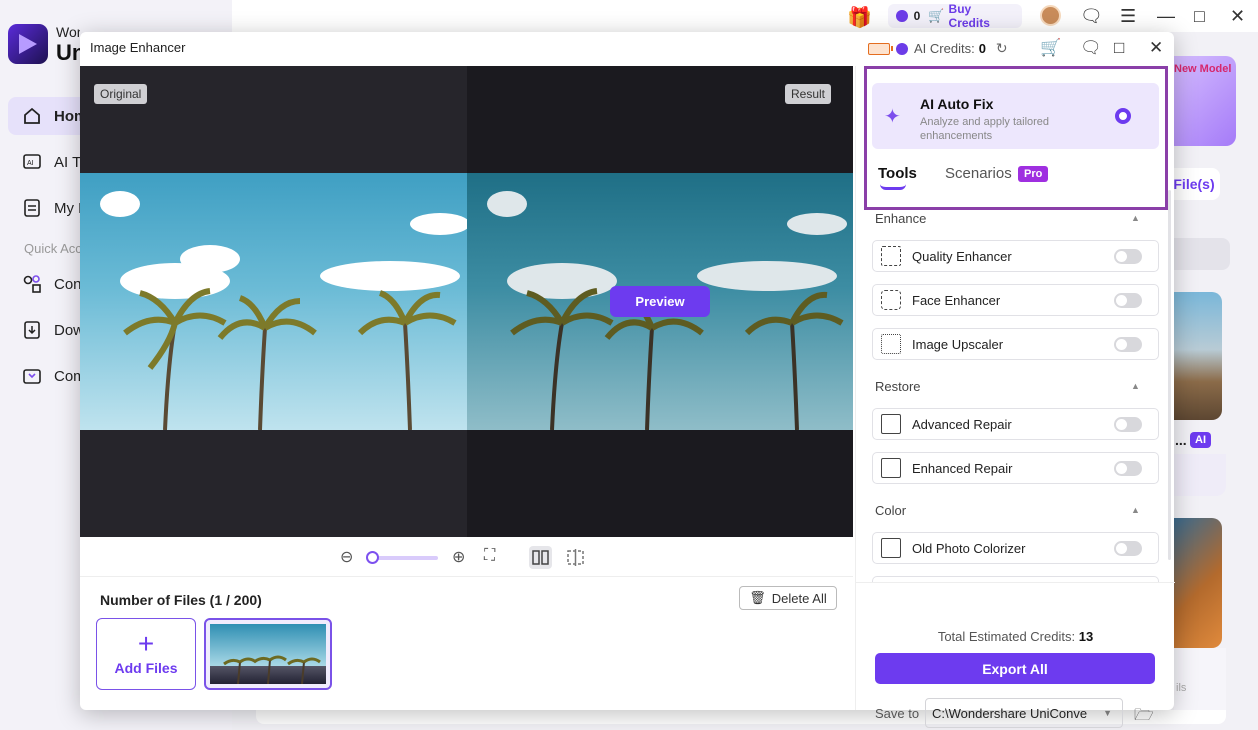 This screenshot has width=1258, height=730. Describe the element at coordinates (1002, 48) in the screenshot. I see `refresh-icon: ↻` at that location.